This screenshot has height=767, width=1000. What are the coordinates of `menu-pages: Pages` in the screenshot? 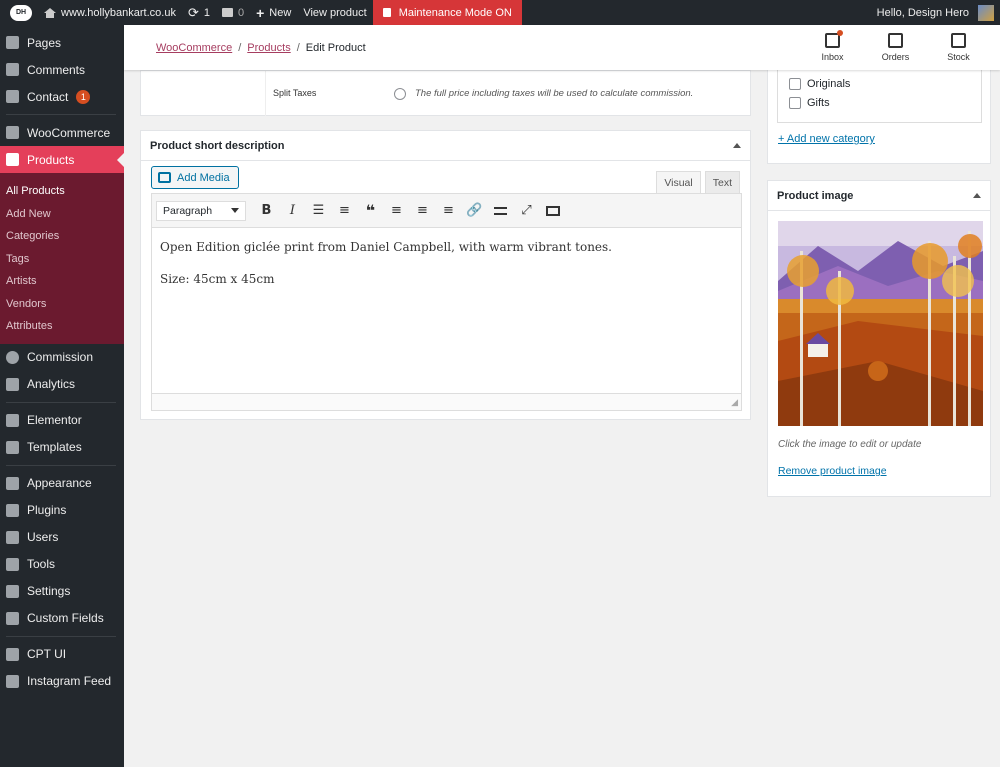 It's located at (62, 42).